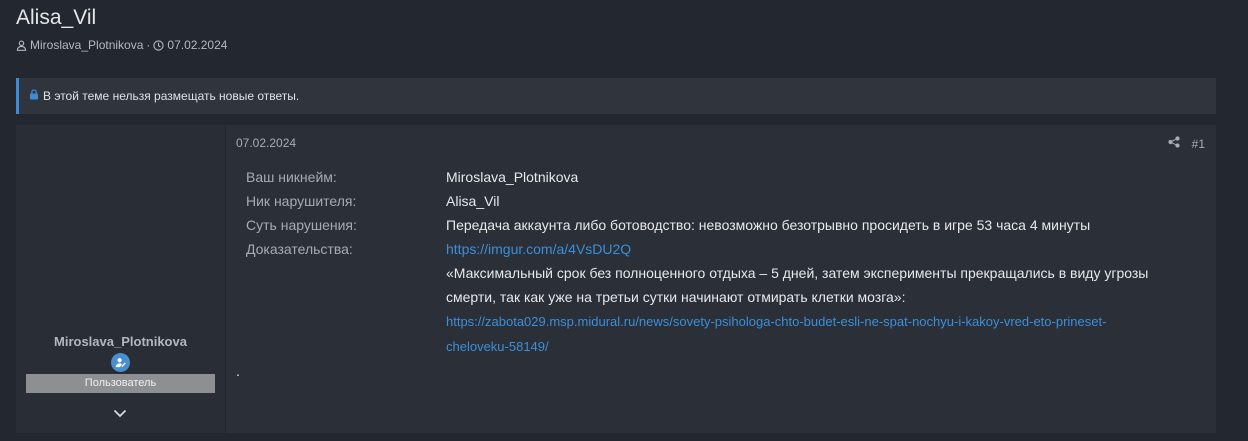 This screenshot has width=1248, height=441. What do you see at coordinates (538, 249) in the screenshot?
I see `evidence-link: https://imgur.com/a/4VsDU2Q` at bounding box center [538, 249].